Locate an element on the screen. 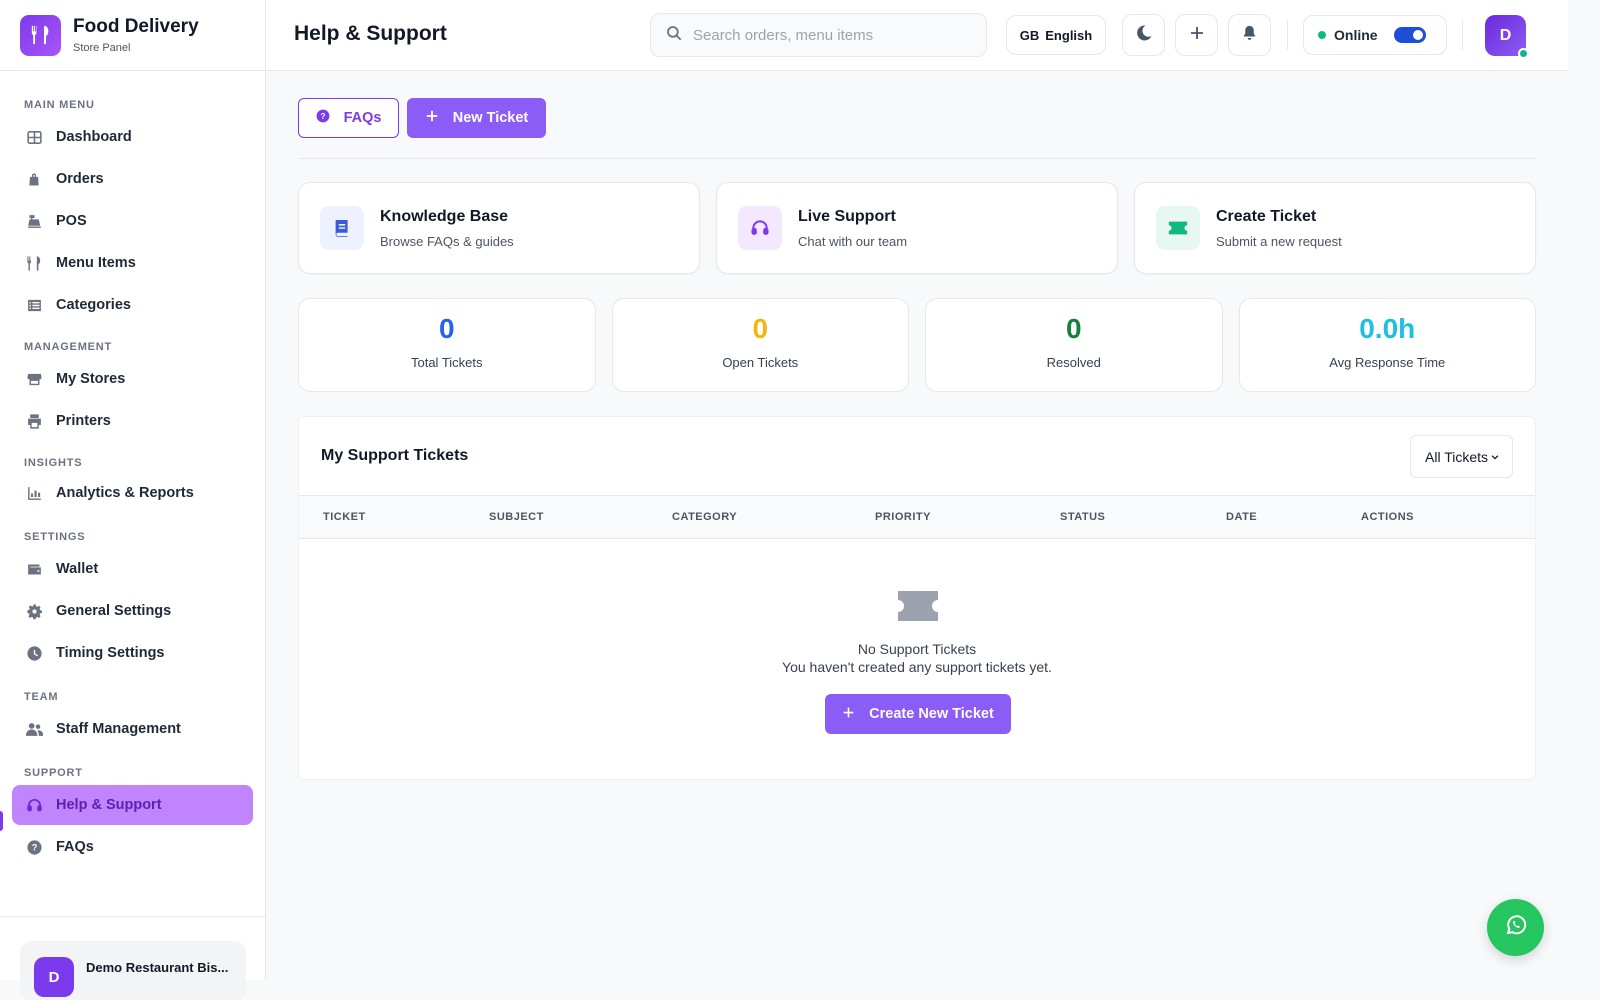 This screenshot has height=1000, width=1600. status-label: Online is located at coordinates (1356, 35).